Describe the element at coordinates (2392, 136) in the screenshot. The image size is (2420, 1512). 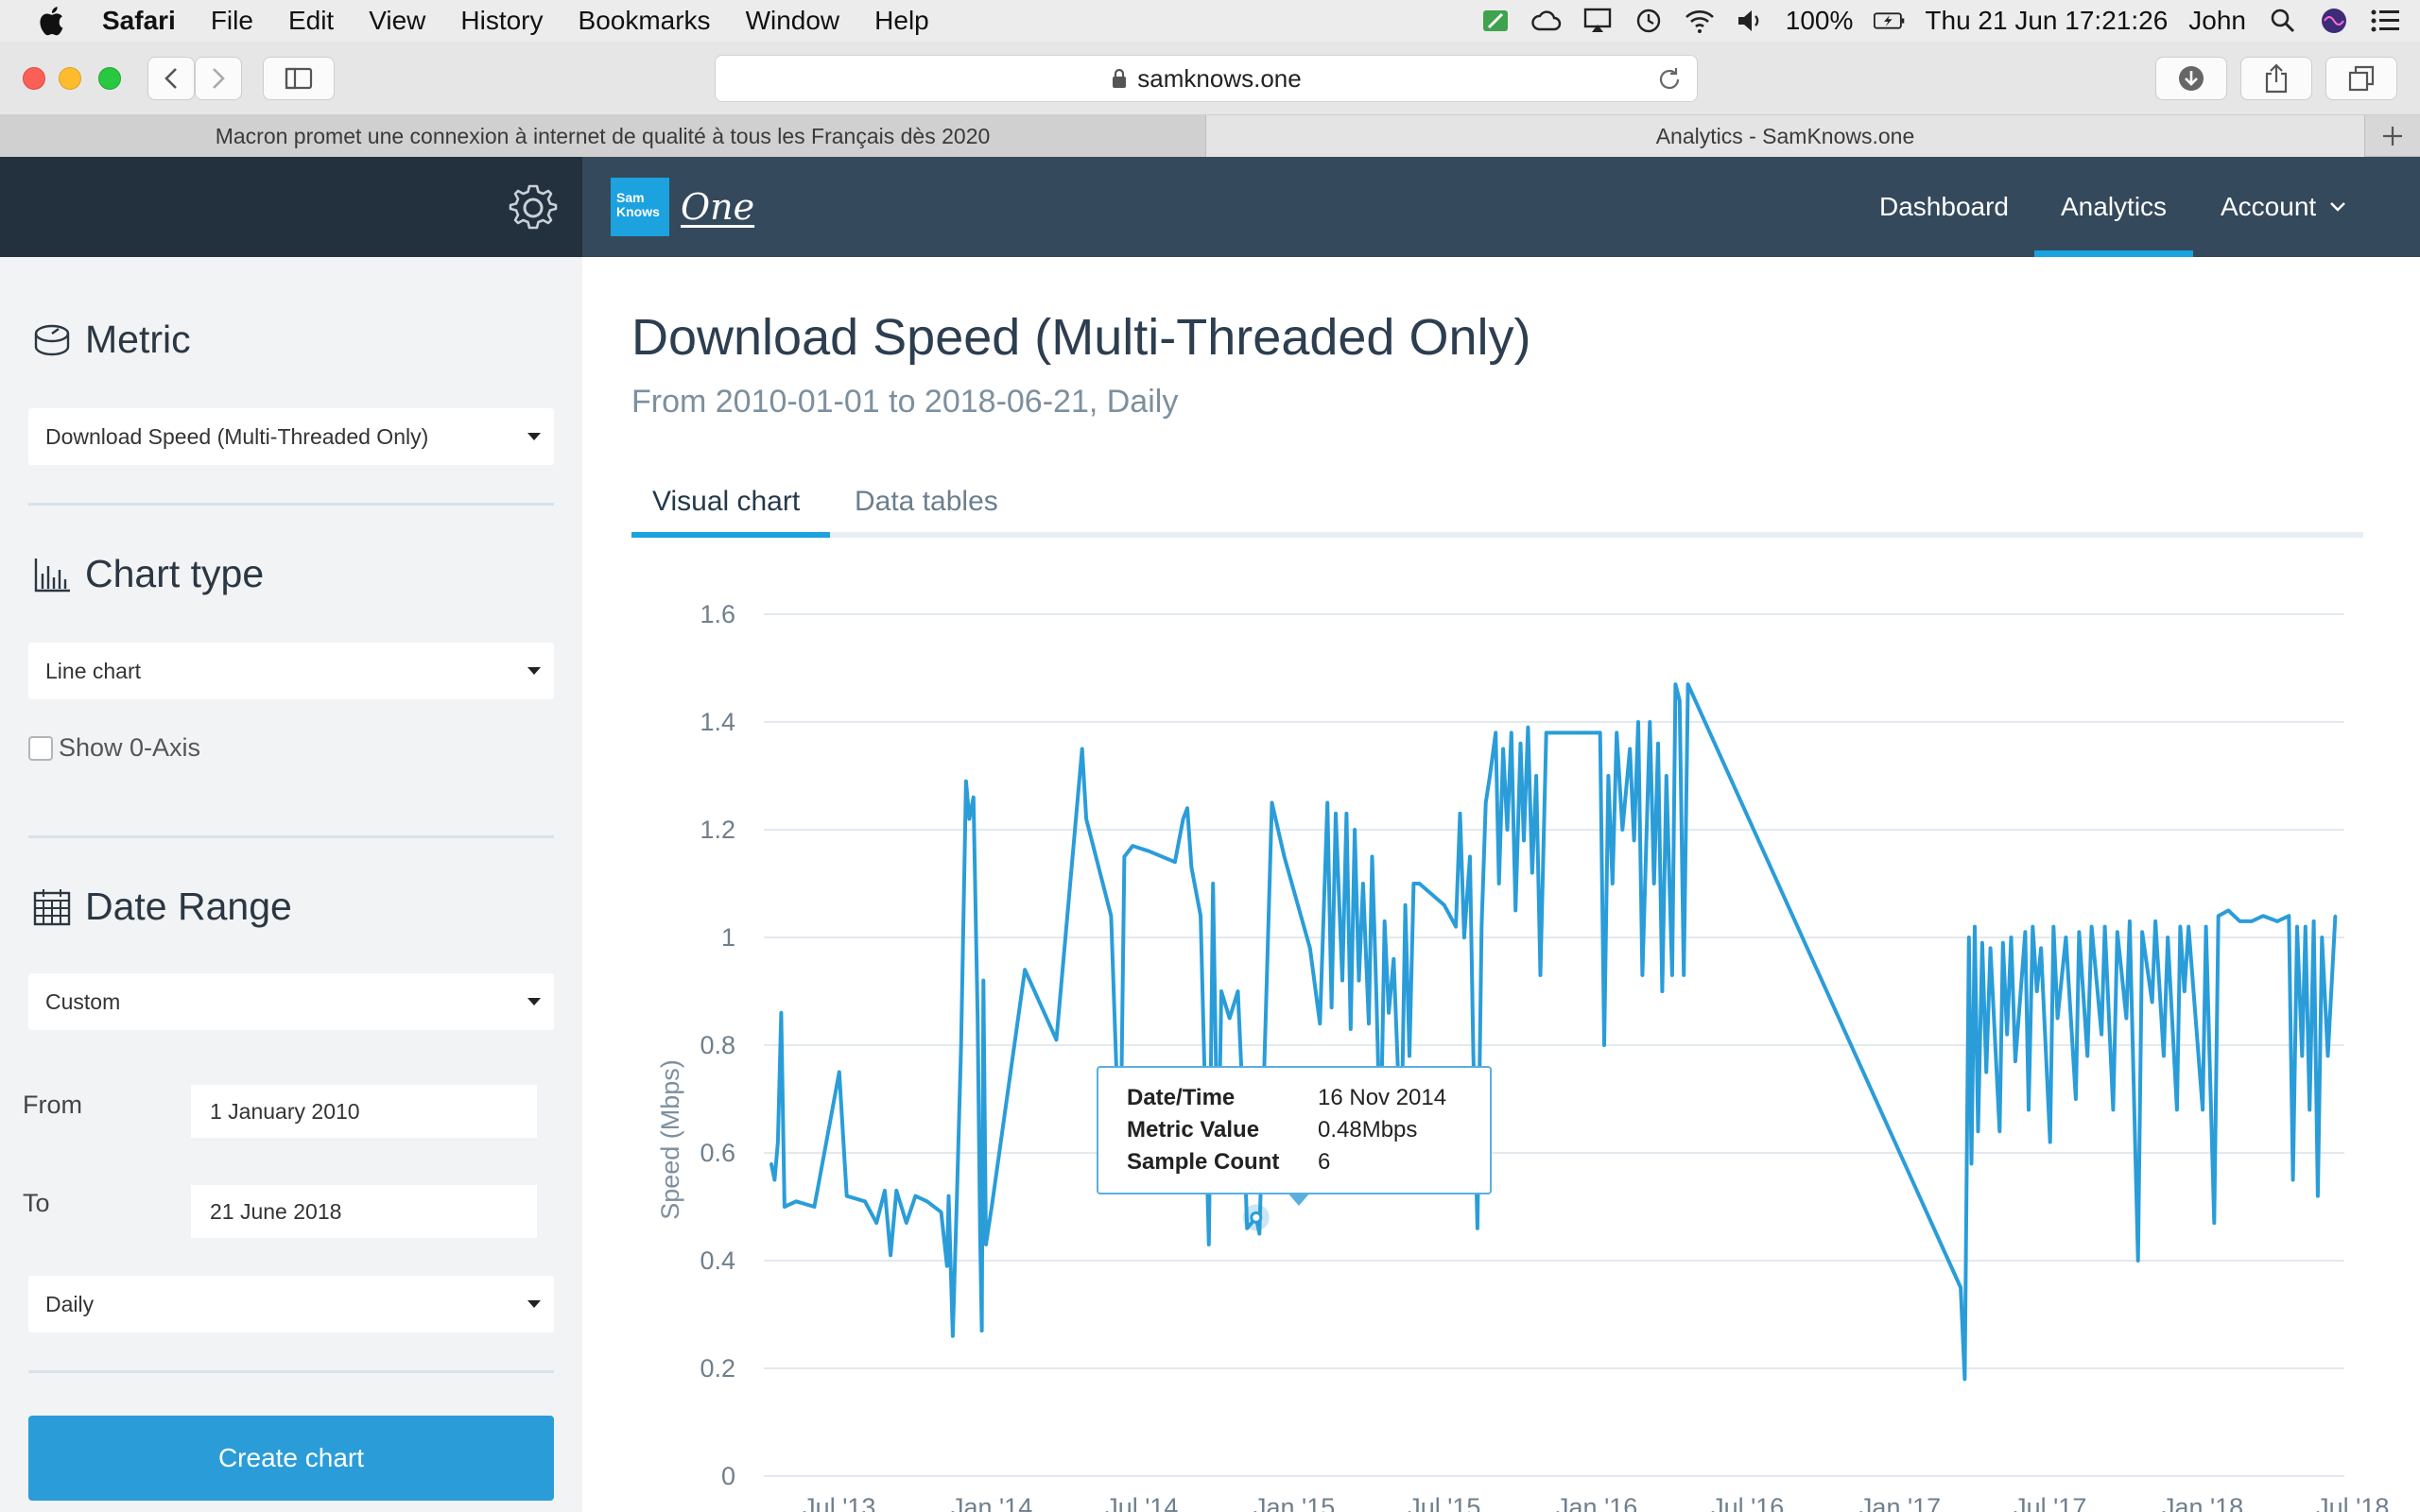
I see `new-tab-button` at that location.